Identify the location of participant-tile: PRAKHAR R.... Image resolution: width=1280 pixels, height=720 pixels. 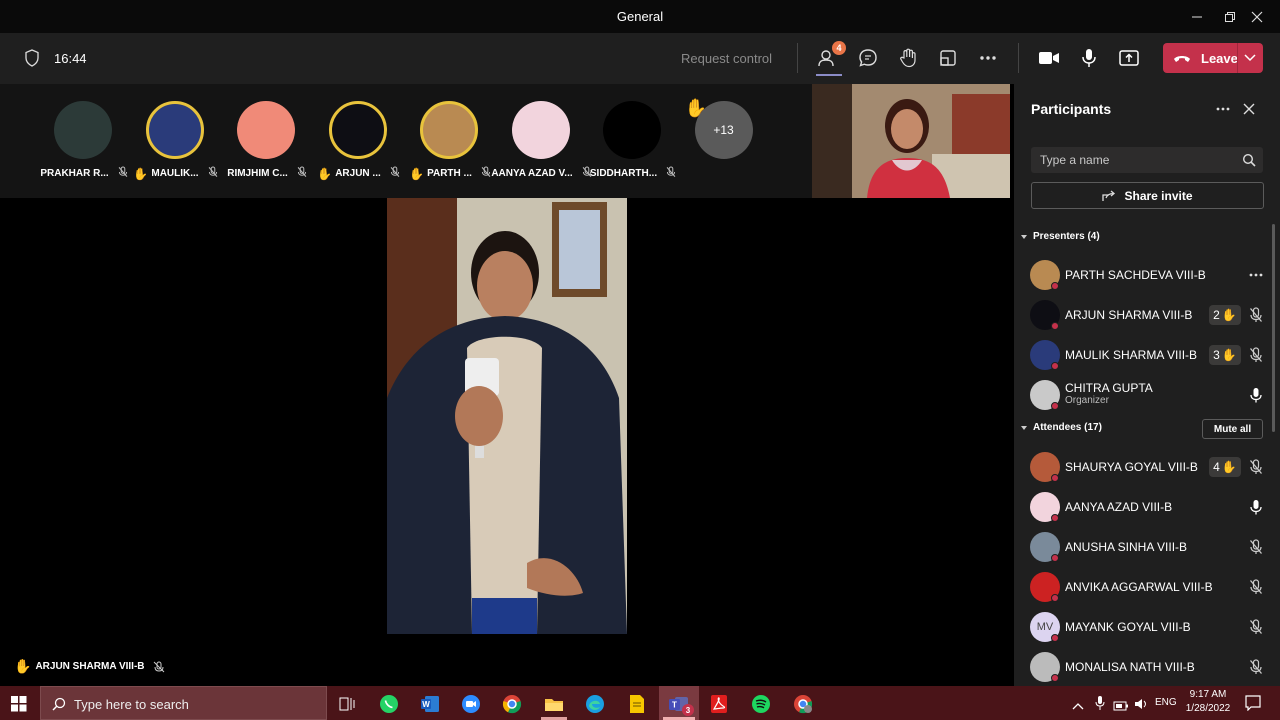
(84, 141).